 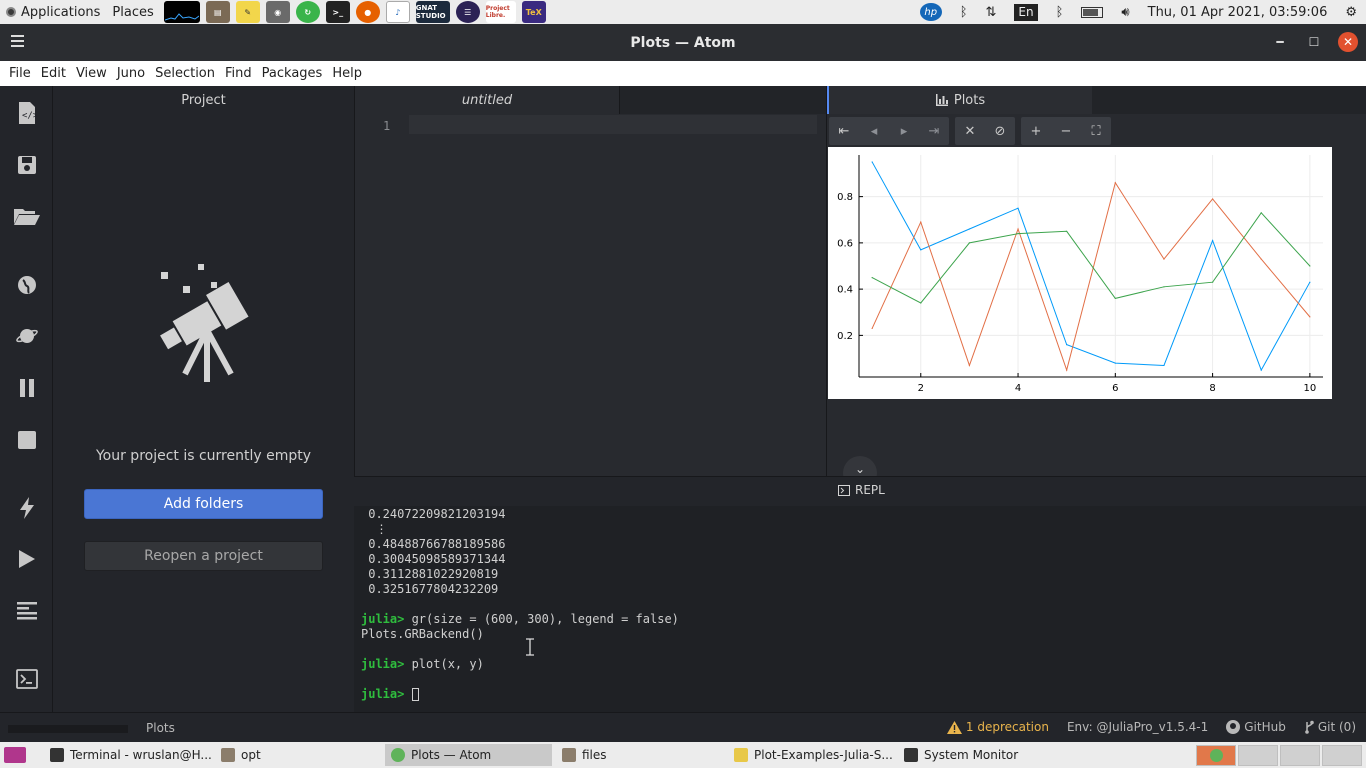 What do you see at coordinates (132, 12) in the screenshot?
I see `places-menu: Places` at bounding box center [132, 12].